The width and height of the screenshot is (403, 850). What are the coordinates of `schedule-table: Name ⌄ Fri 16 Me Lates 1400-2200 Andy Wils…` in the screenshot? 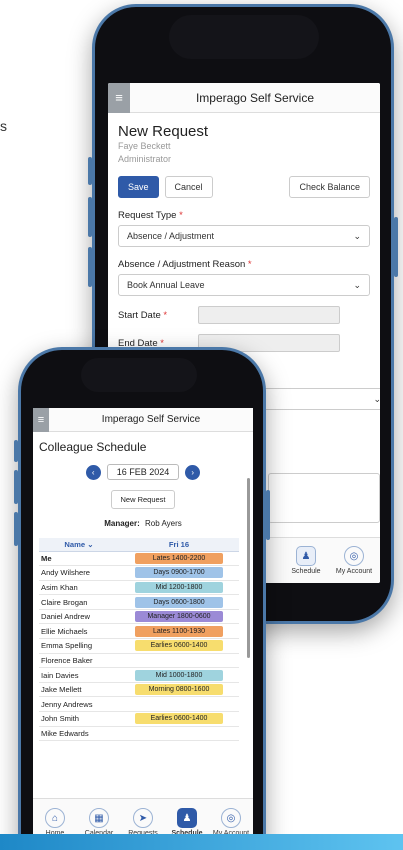 It's located at (139, 640).